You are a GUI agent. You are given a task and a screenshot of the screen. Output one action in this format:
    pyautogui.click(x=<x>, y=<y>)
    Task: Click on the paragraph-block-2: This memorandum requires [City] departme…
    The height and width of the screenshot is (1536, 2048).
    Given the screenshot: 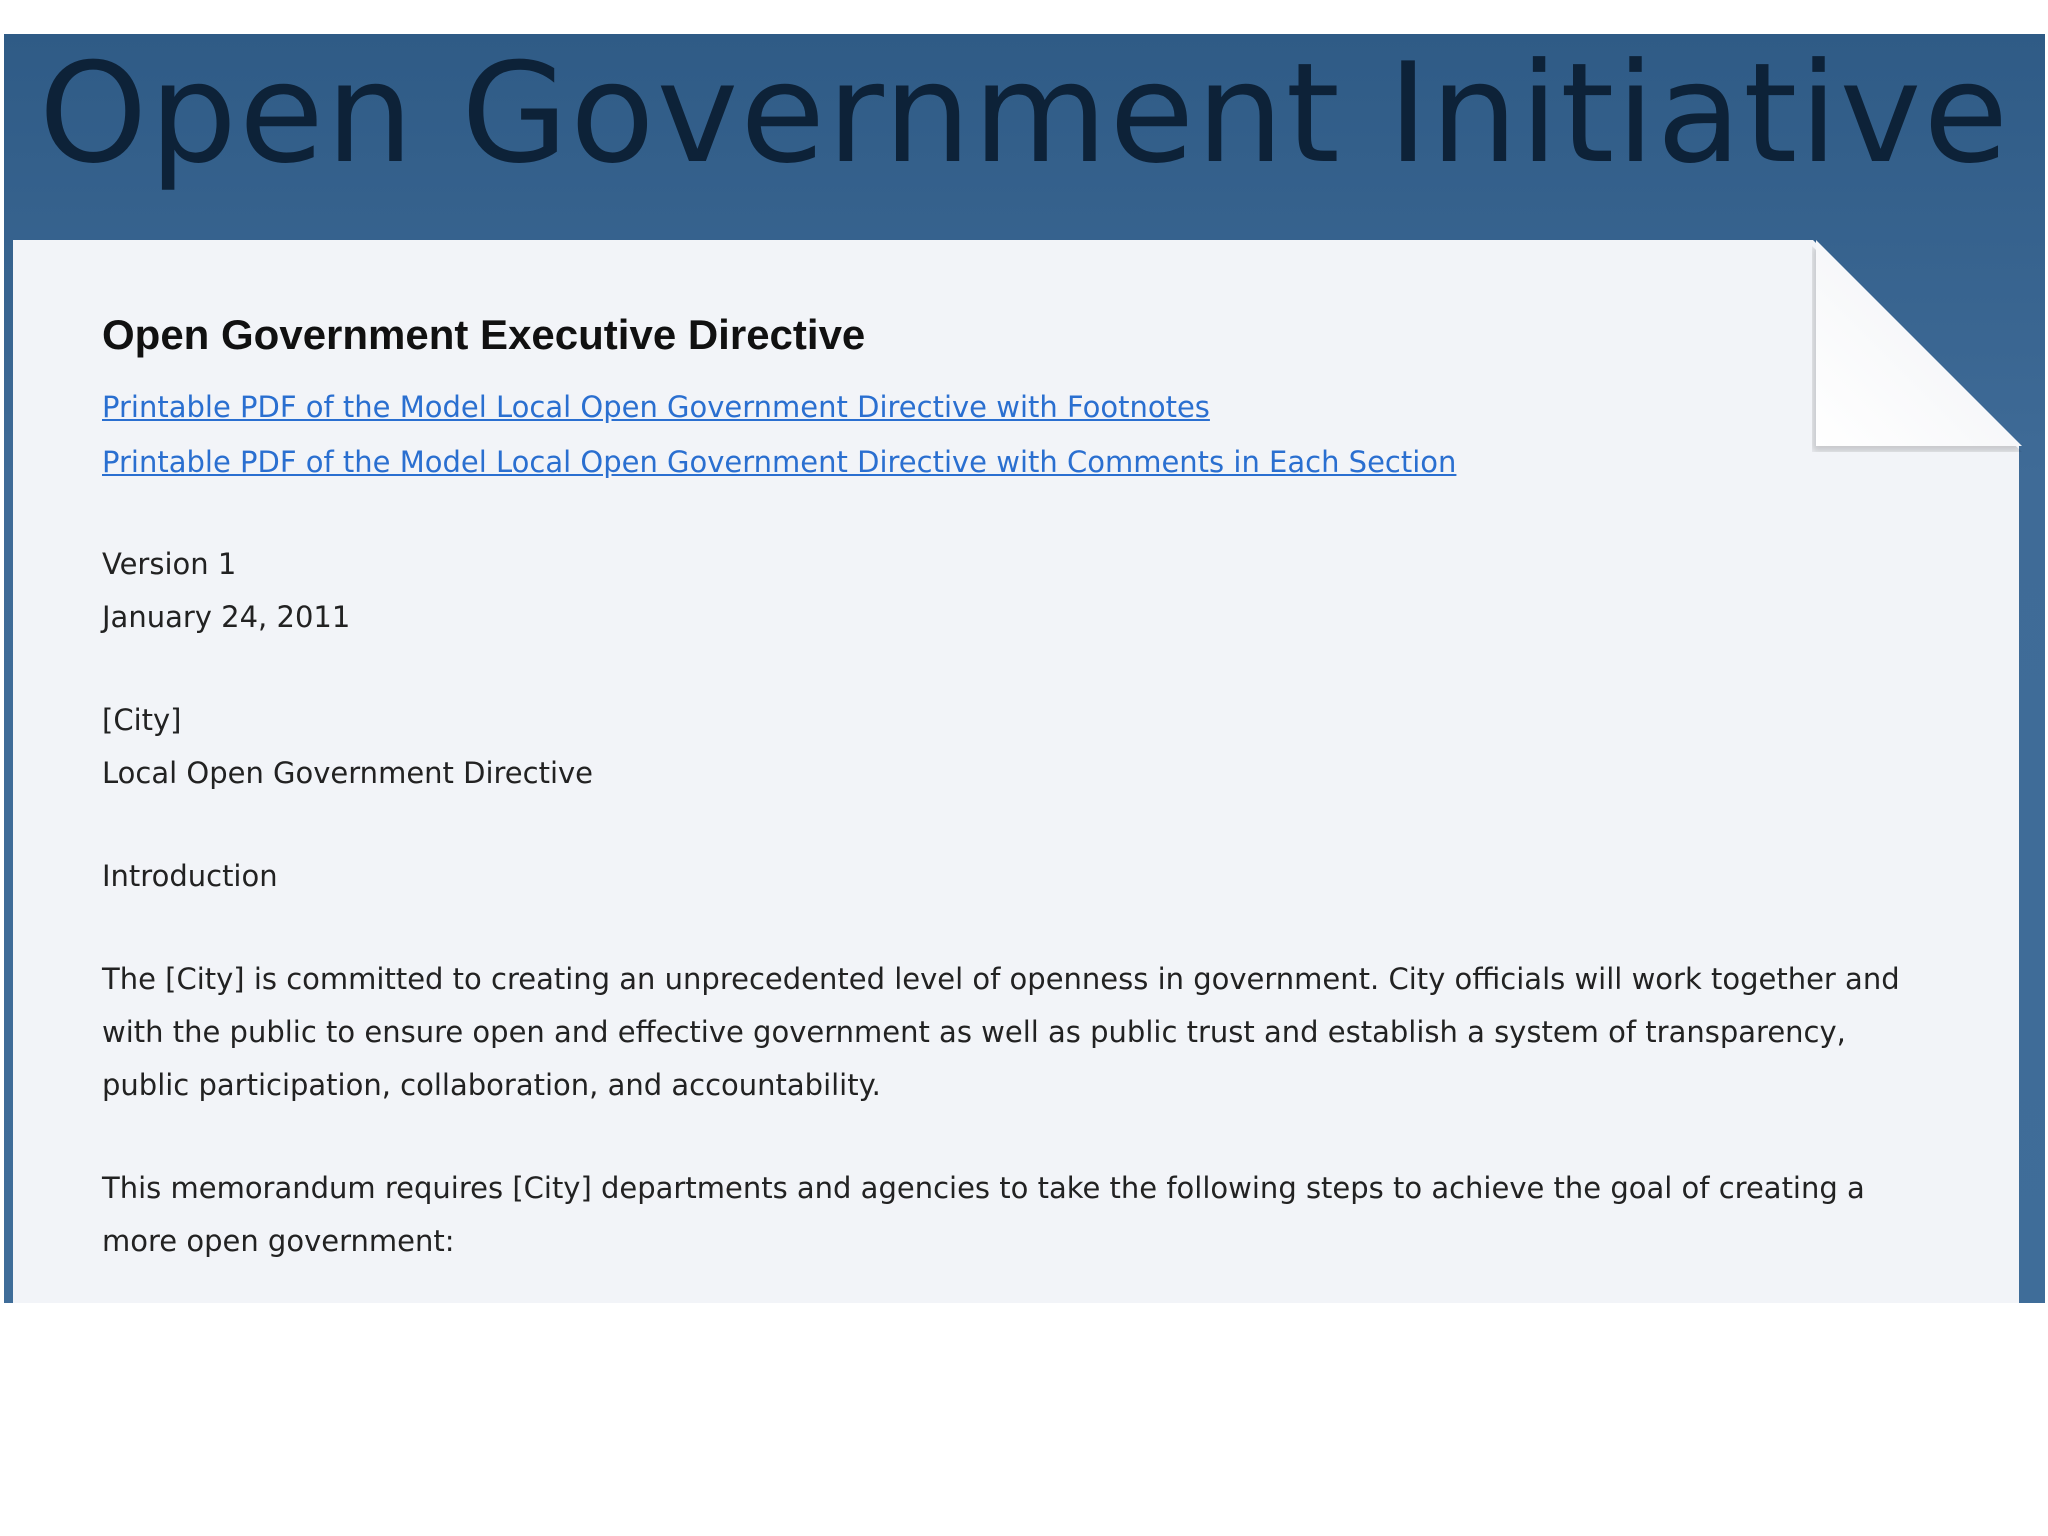 What is the action you would take?
    pyautogui.click(x=1022, y=1215)
    